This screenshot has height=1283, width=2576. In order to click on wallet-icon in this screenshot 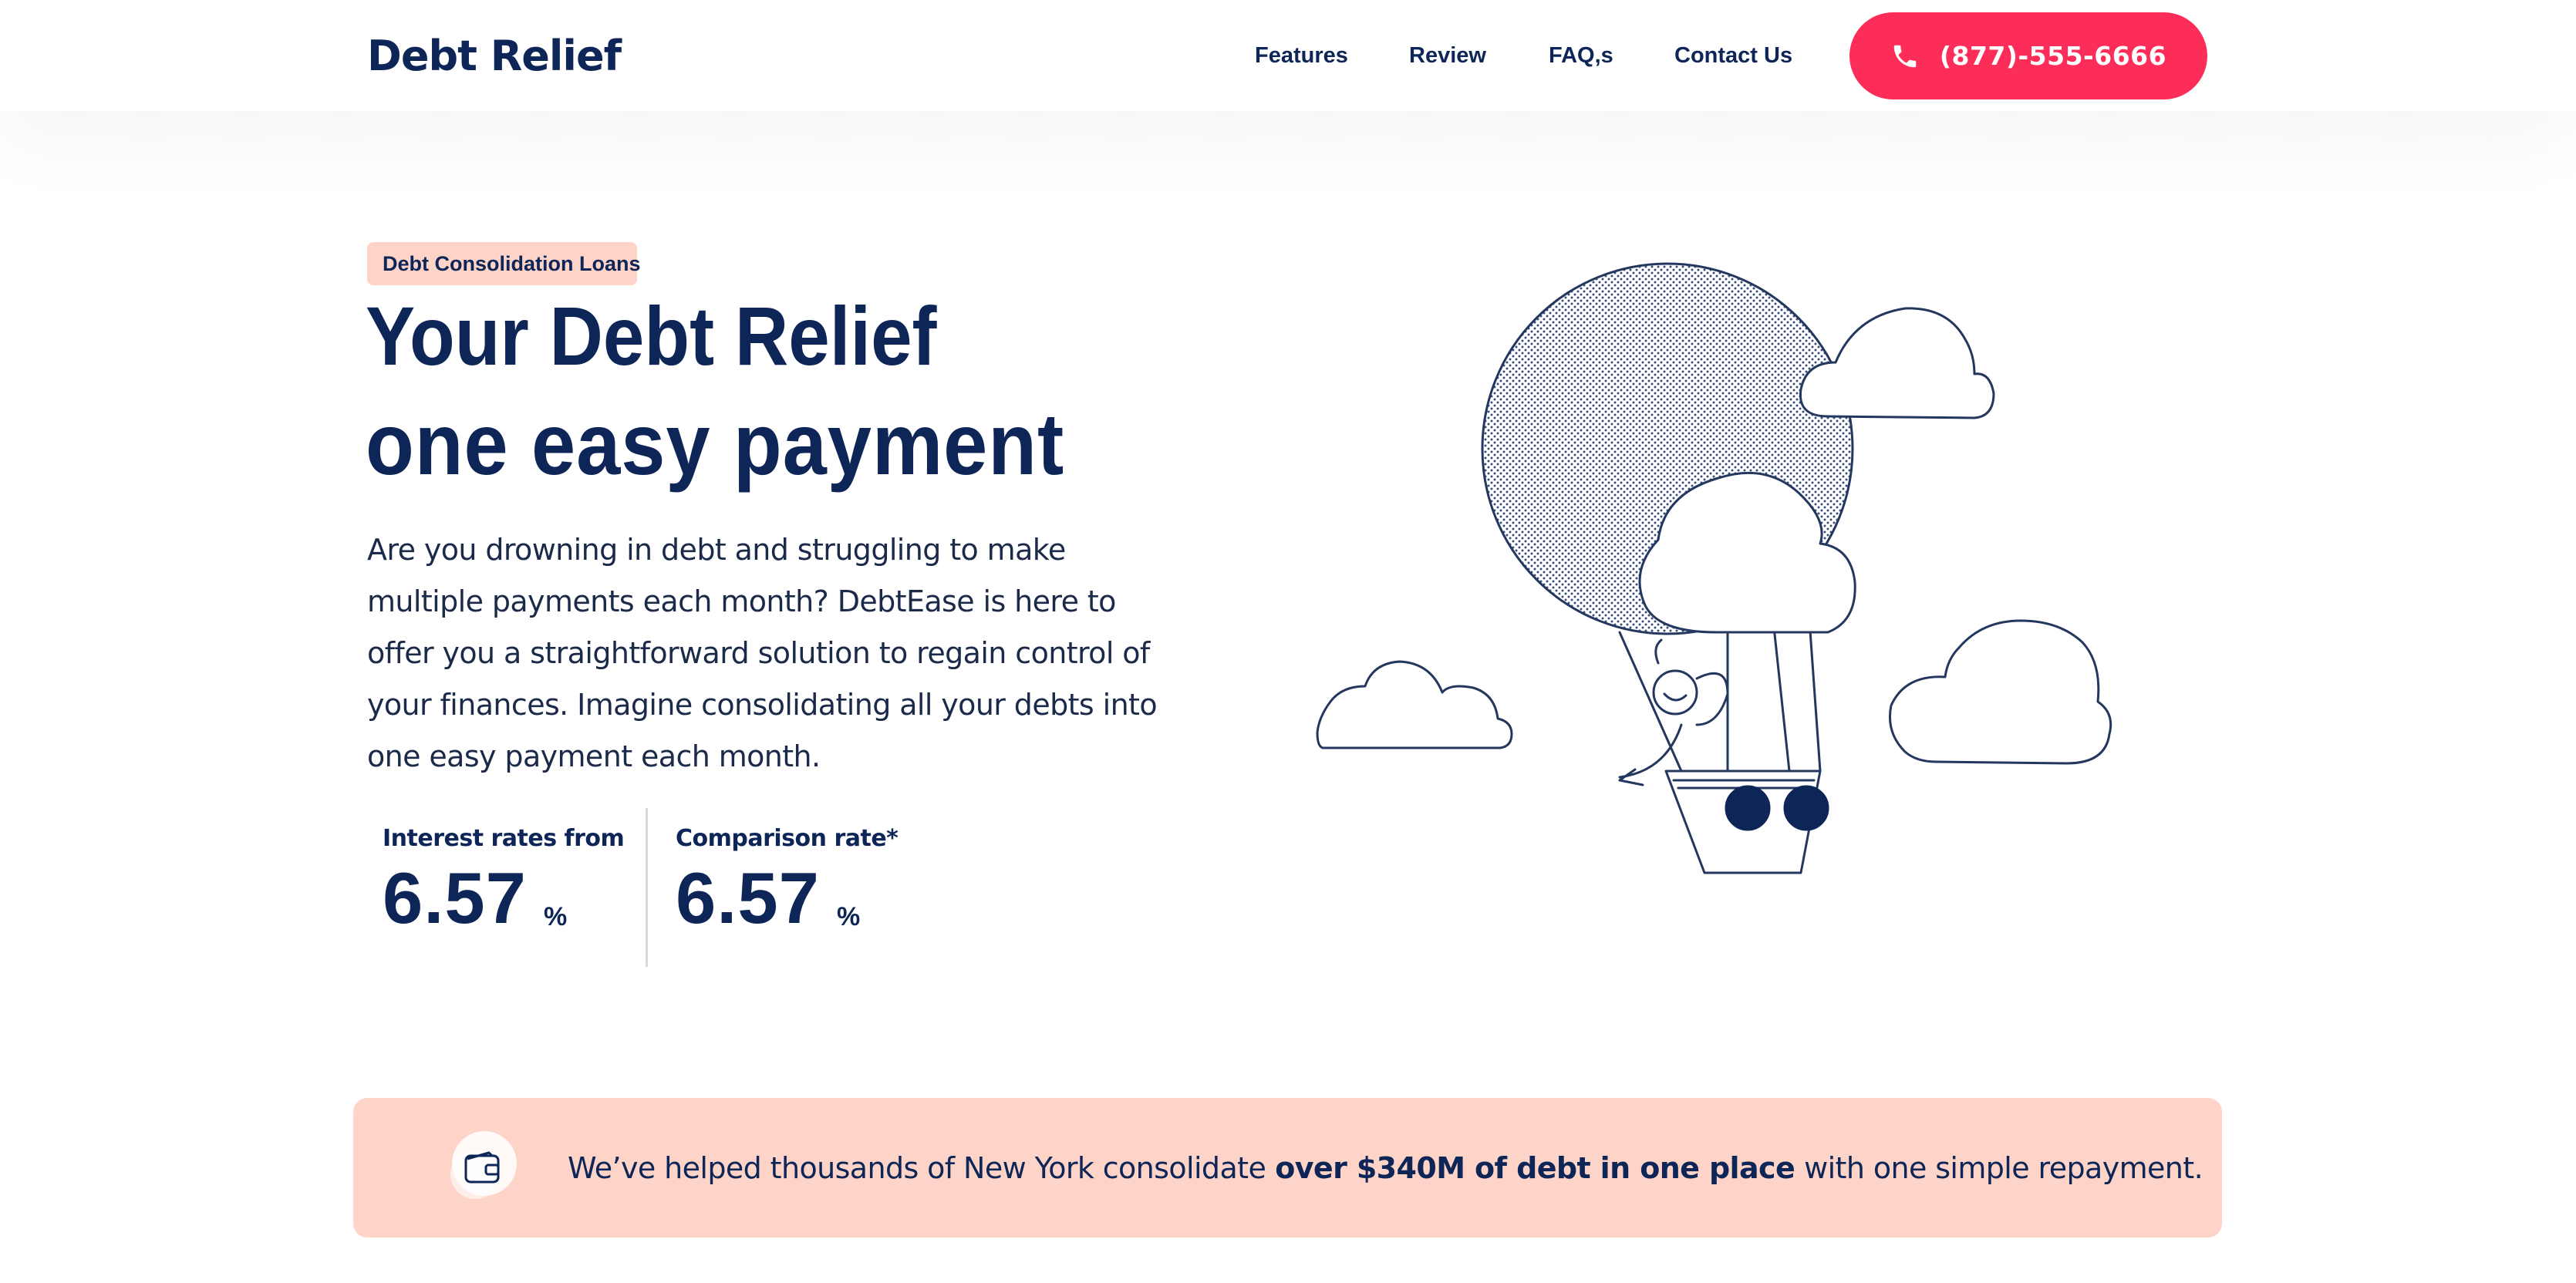, I will do `click(483, 1165)`.